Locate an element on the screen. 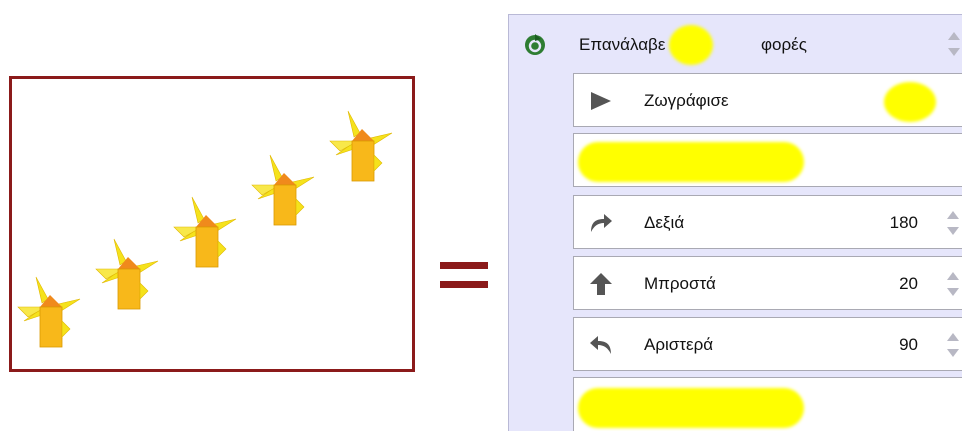  arrow-up-icon is located at coordinates (601, 284).